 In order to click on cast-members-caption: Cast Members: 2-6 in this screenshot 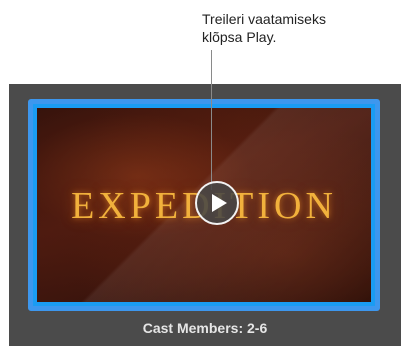, I will do `click(205, 328)`.